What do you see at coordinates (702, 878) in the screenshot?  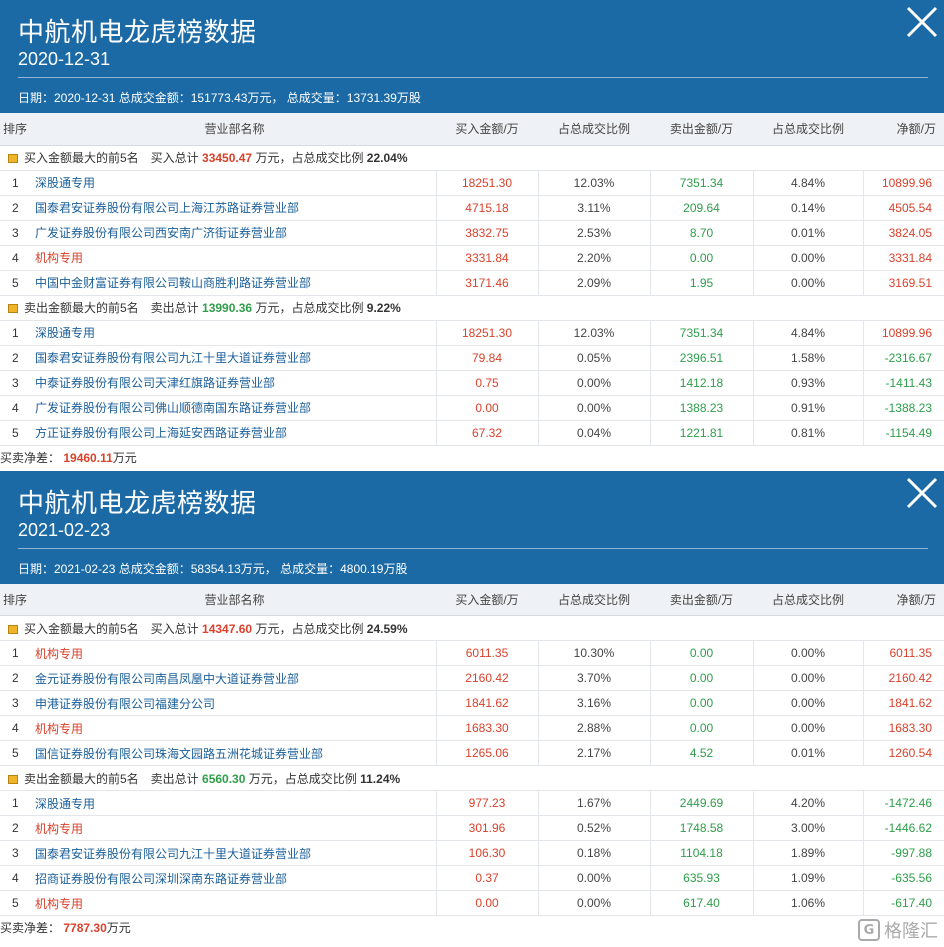 I see `sell-amount-cell: 635.93` at bounding box center [702, 878].